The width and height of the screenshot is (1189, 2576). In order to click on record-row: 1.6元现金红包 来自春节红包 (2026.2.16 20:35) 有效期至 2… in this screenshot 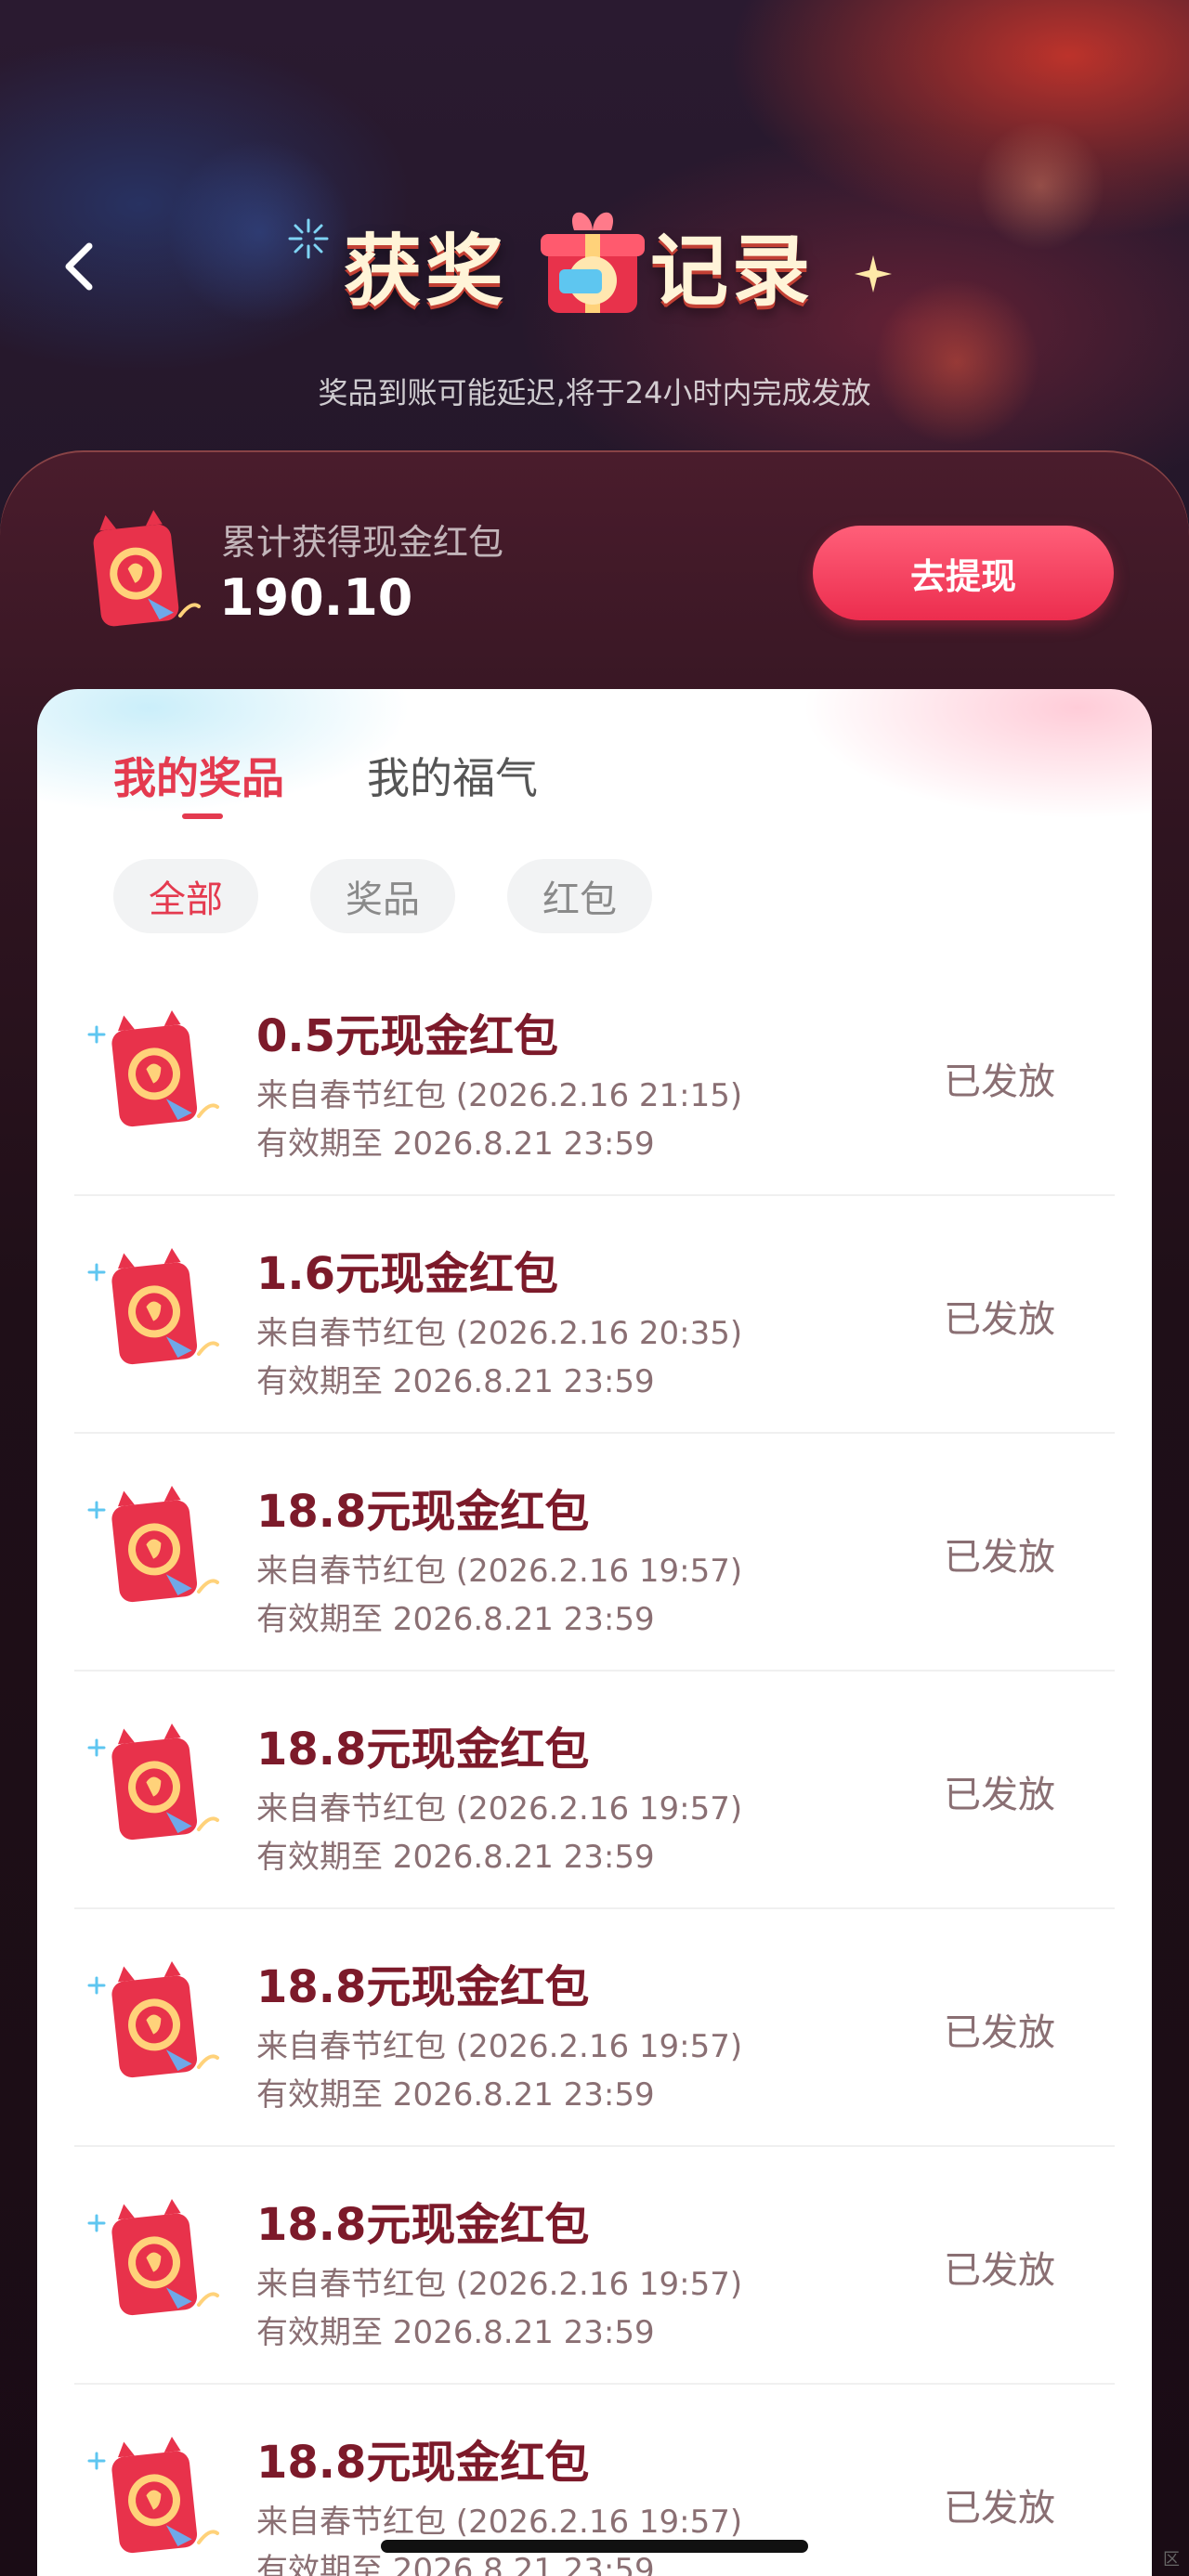, I will do `click(594, 1315)`.